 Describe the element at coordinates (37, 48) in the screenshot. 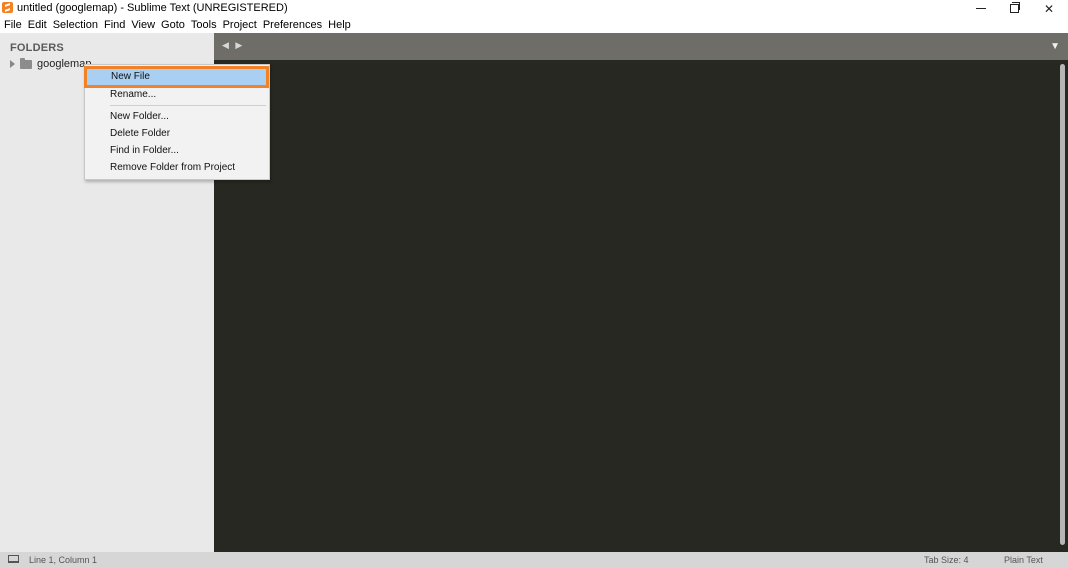

I see `folders-heading: FOLDERS` at that location.